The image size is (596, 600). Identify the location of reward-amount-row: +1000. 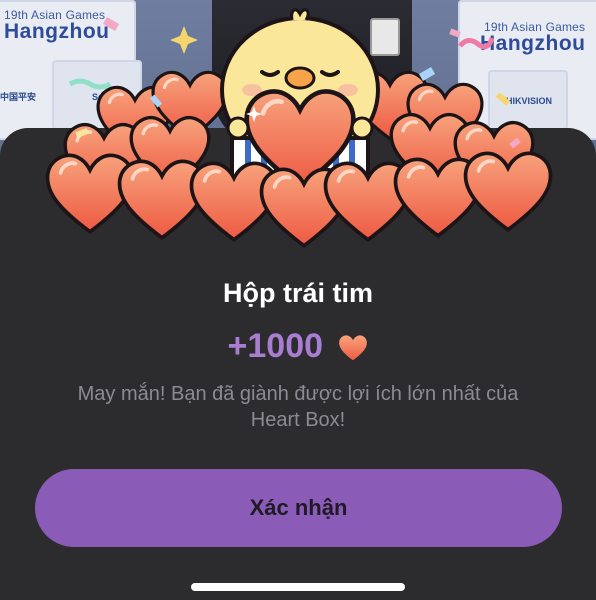
(298, 346).